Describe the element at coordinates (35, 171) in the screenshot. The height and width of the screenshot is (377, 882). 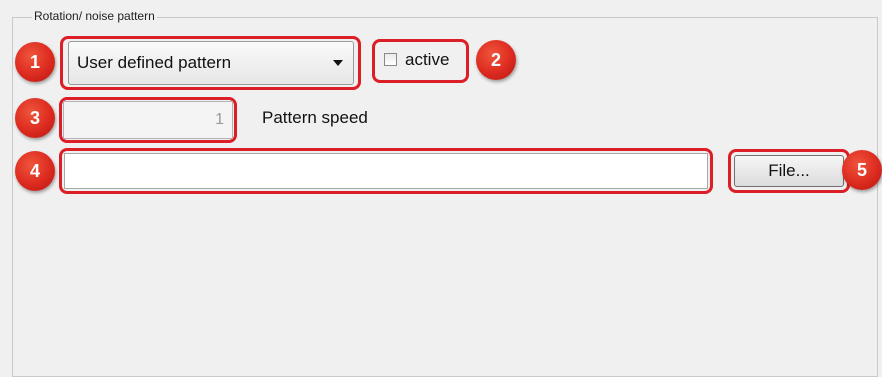
I see `callout-badge-4: 4` at that location.